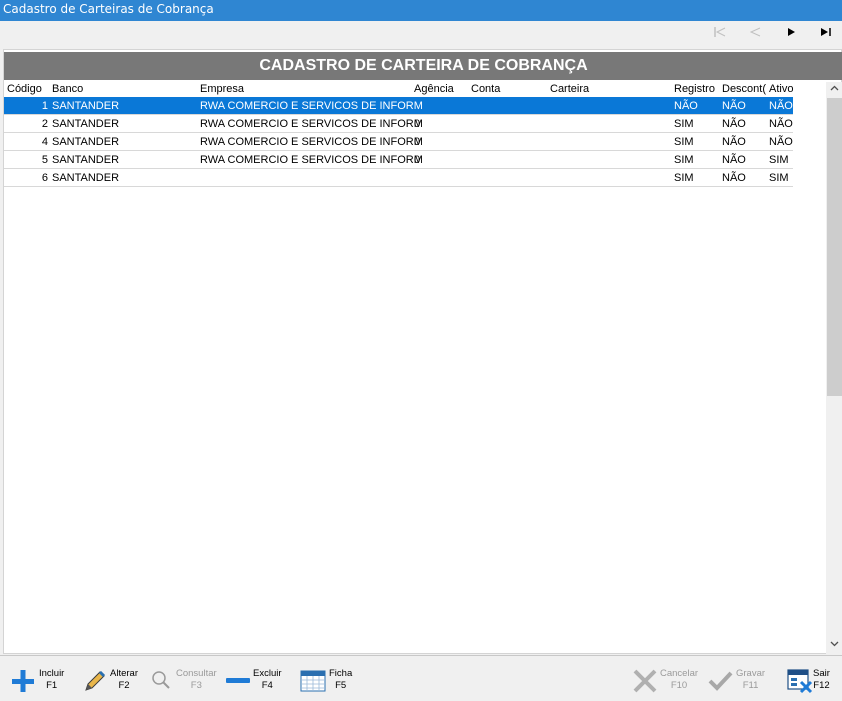 This screenshot has height=701, width=842. I want to click on plus-icon, so click(23, 681).